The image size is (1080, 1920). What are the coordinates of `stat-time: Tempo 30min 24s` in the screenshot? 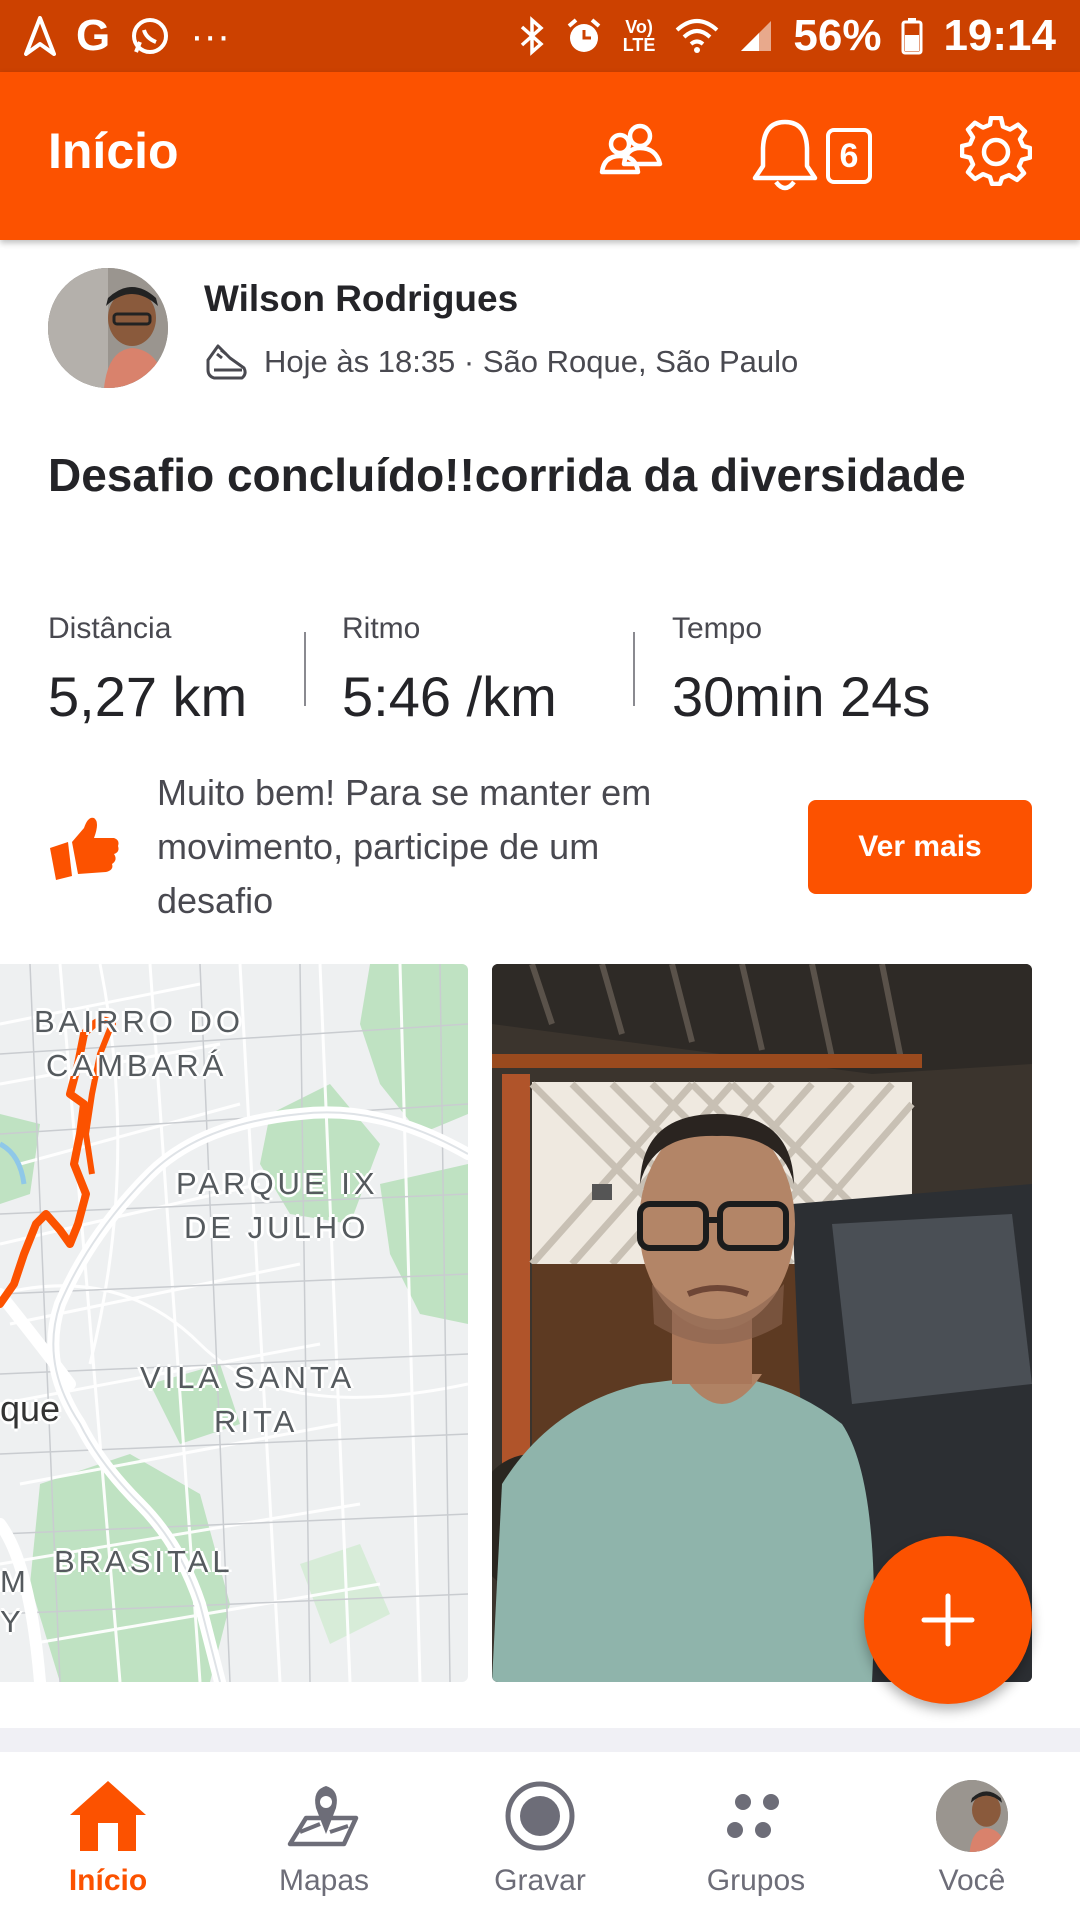 It's located at (801, 670).